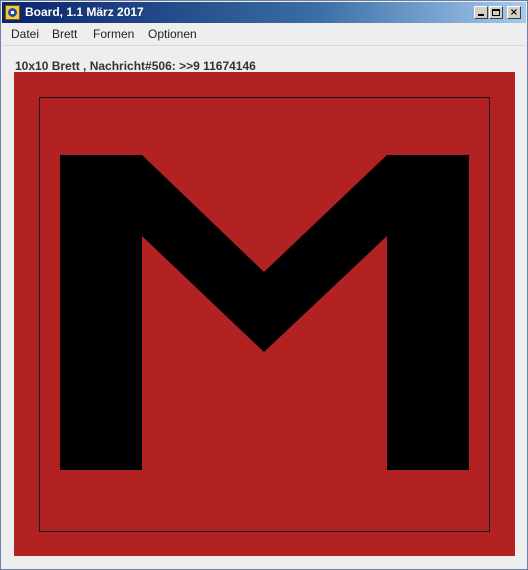 This screenshot has width=528, height=570. Describe the element at coordinates (481, 12) in the screenshot. I see `minimize-button` at that location.